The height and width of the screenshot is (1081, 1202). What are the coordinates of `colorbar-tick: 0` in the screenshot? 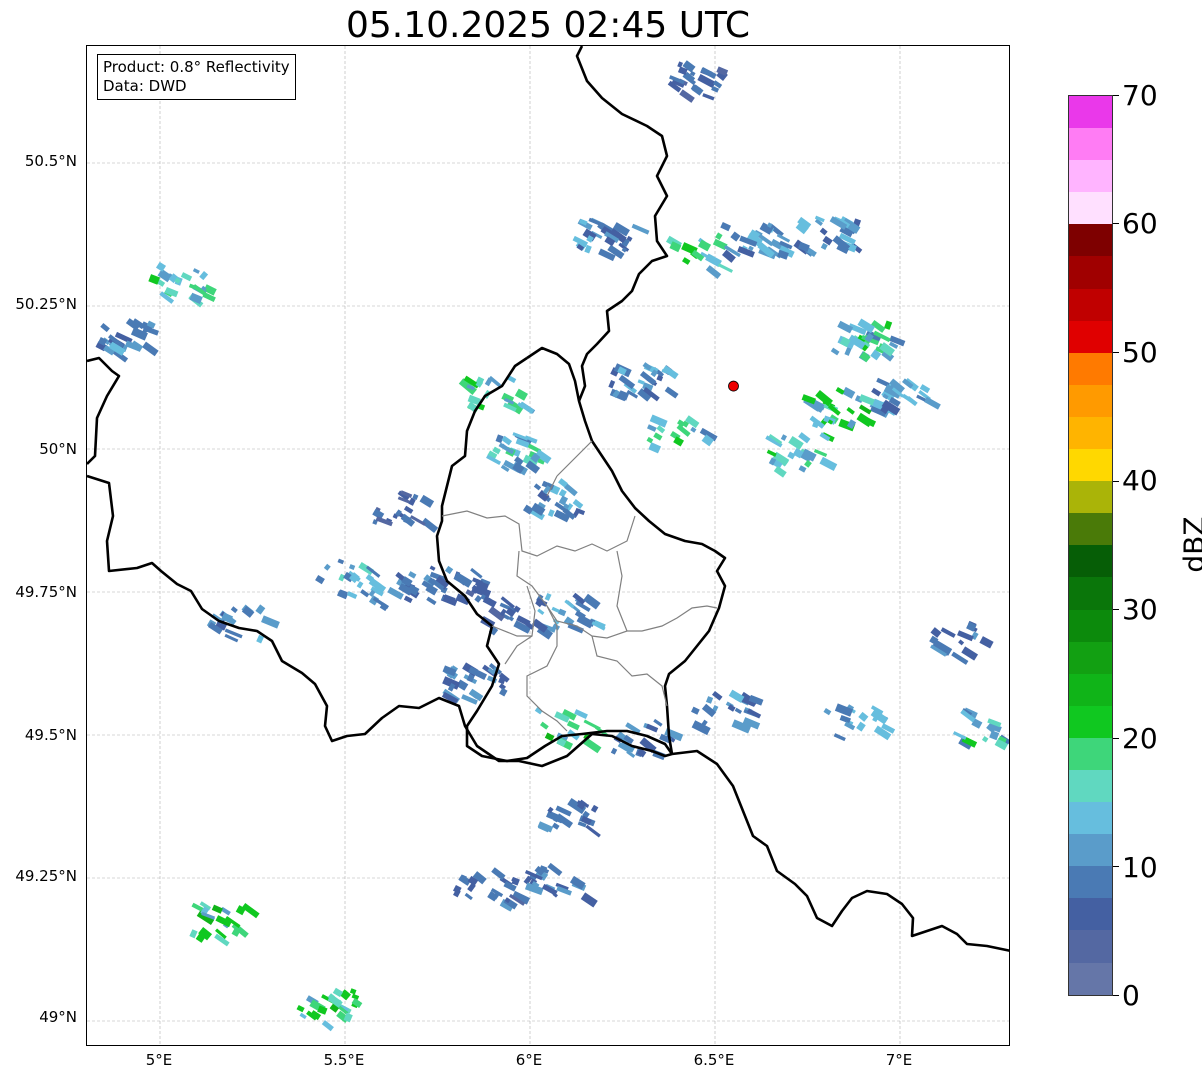 It's located at (1131, 995).